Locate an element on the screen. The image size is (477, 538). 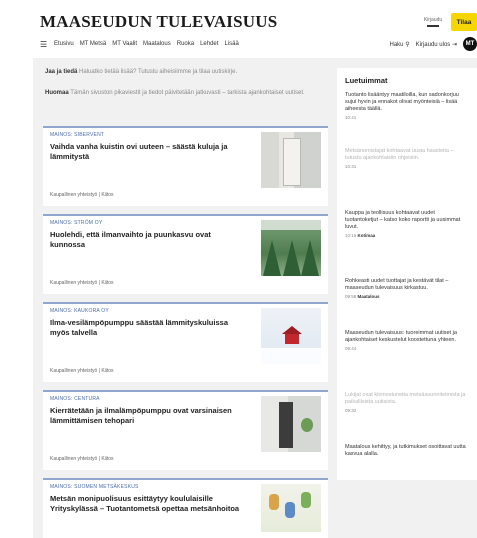
thumbnail-snow is located at coordinates (291, 356).